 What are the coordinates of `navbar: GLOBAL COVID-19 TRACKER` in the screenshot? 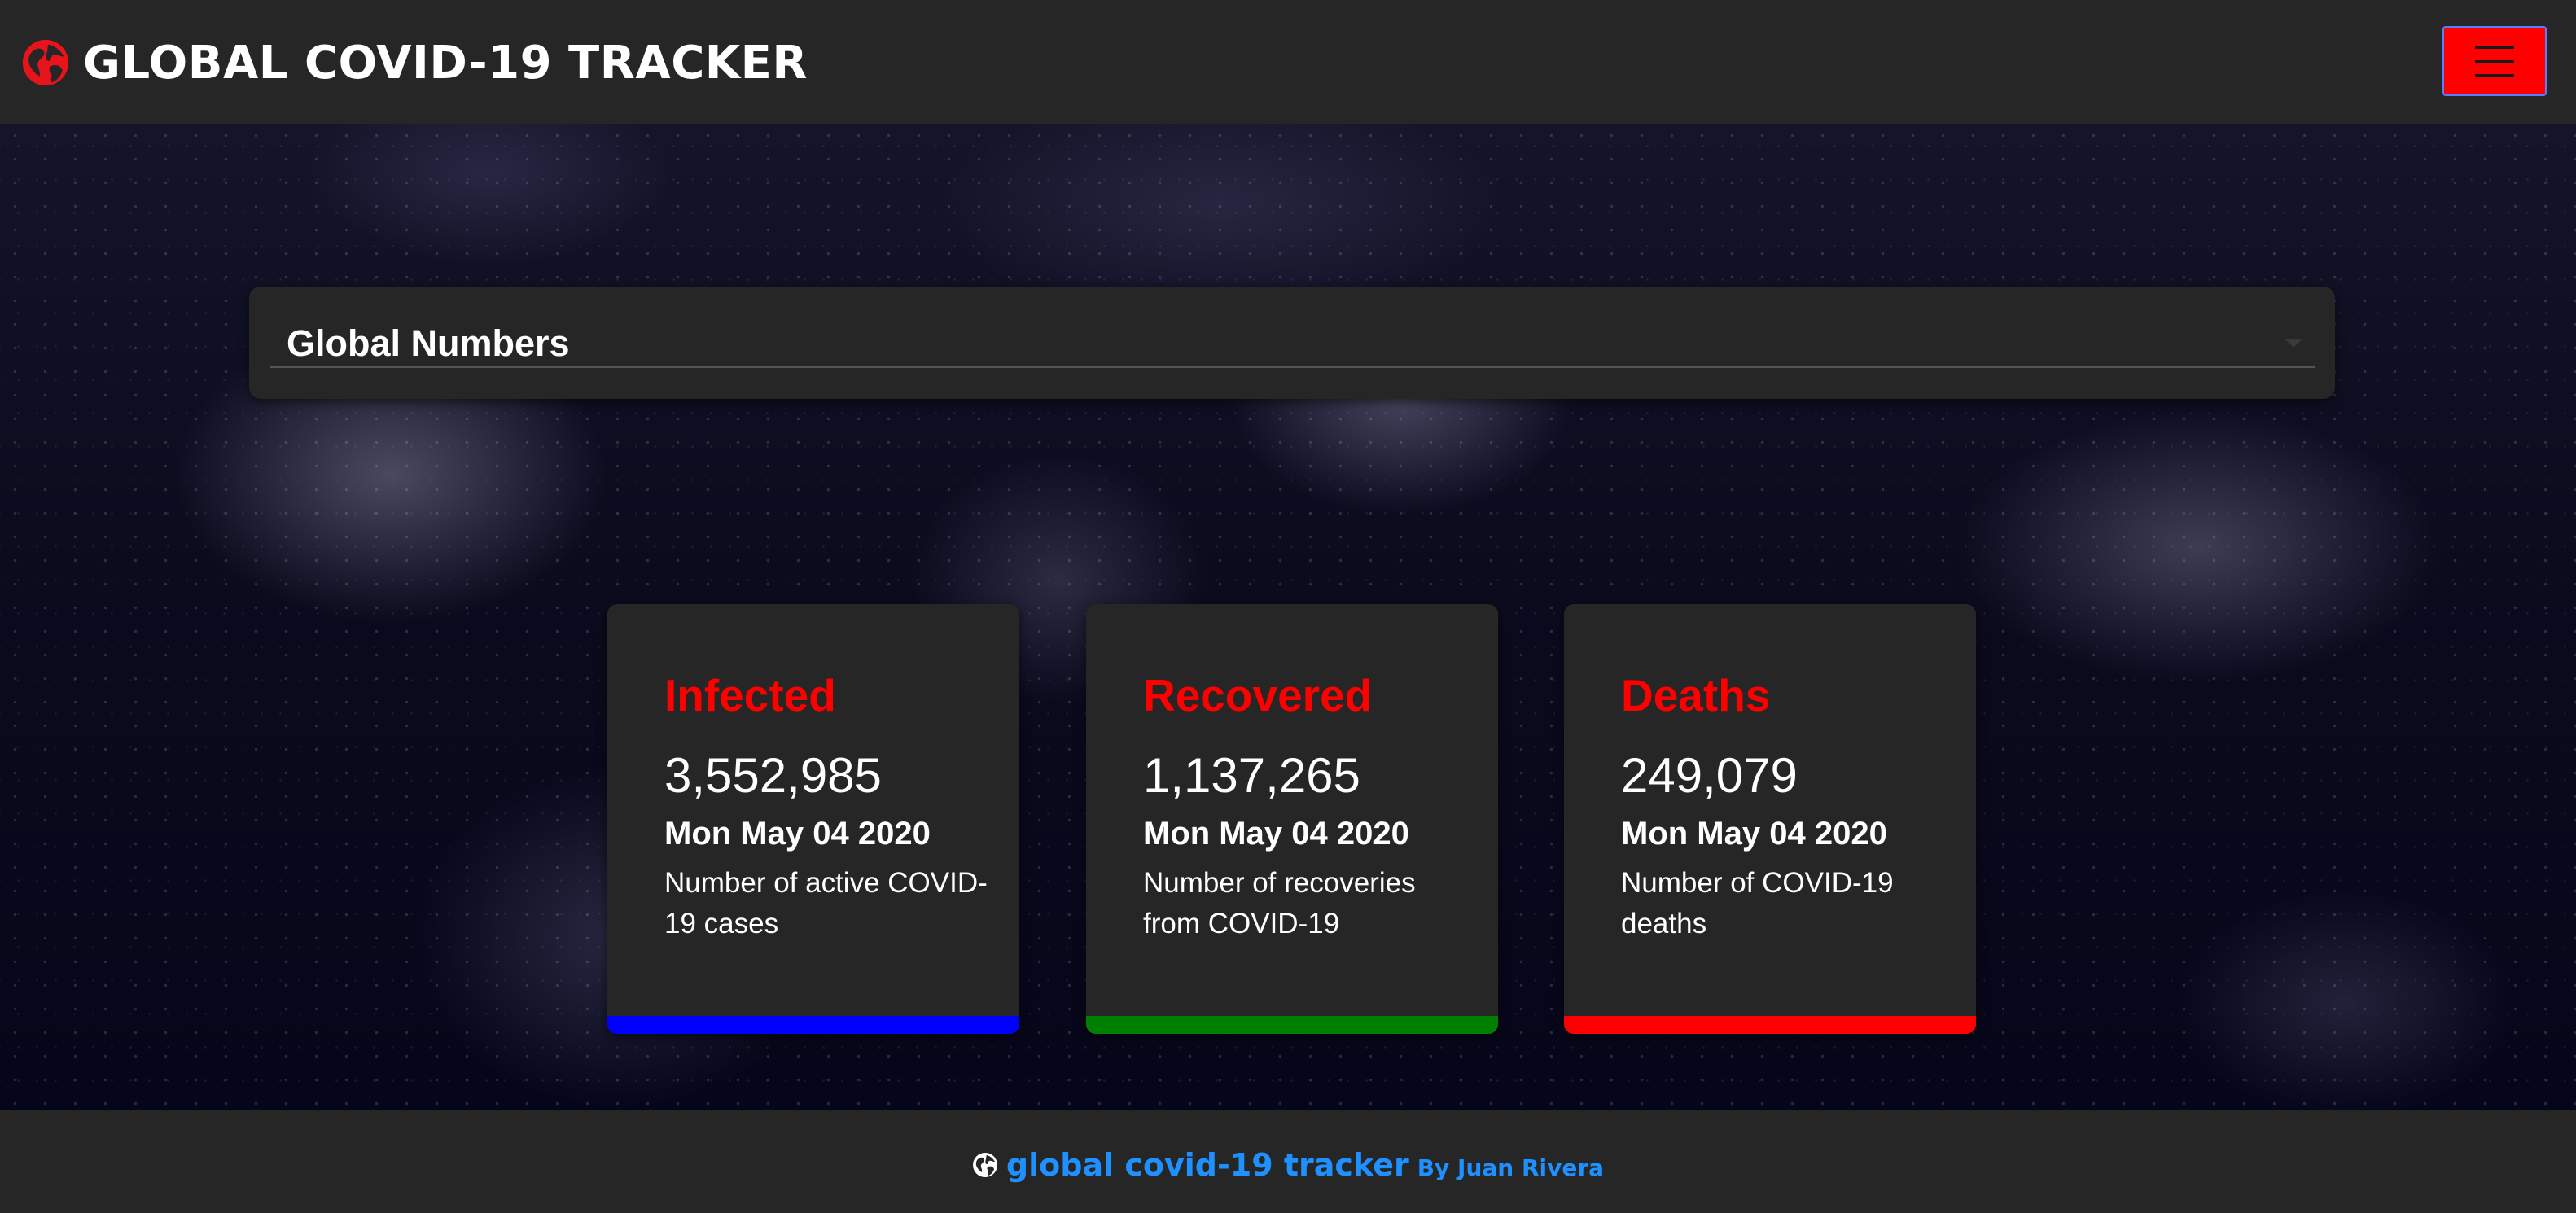 It's located at (1288, 62).